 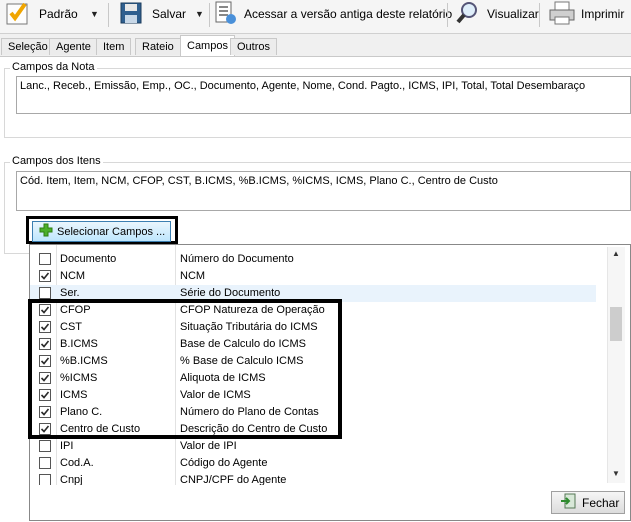 What do you see at coordinates (71, 479) in the screenshot?
I see `field-name-cell: Cnpj` at bounding box center [71, 479].